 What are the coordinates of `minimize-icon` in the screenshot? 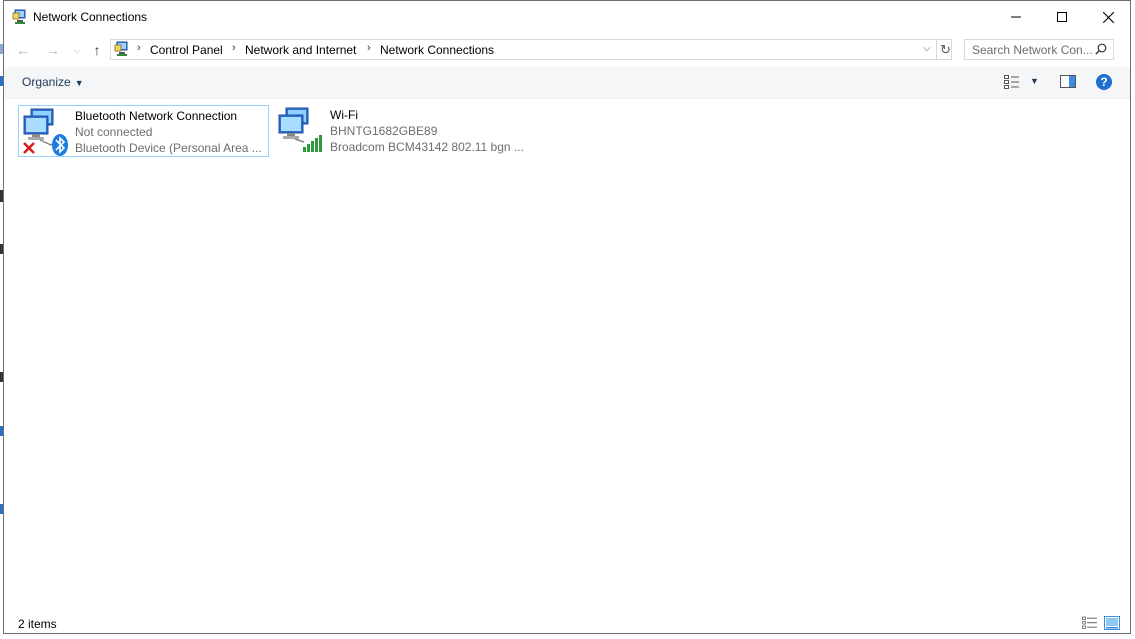 It's located at (1016, 17).